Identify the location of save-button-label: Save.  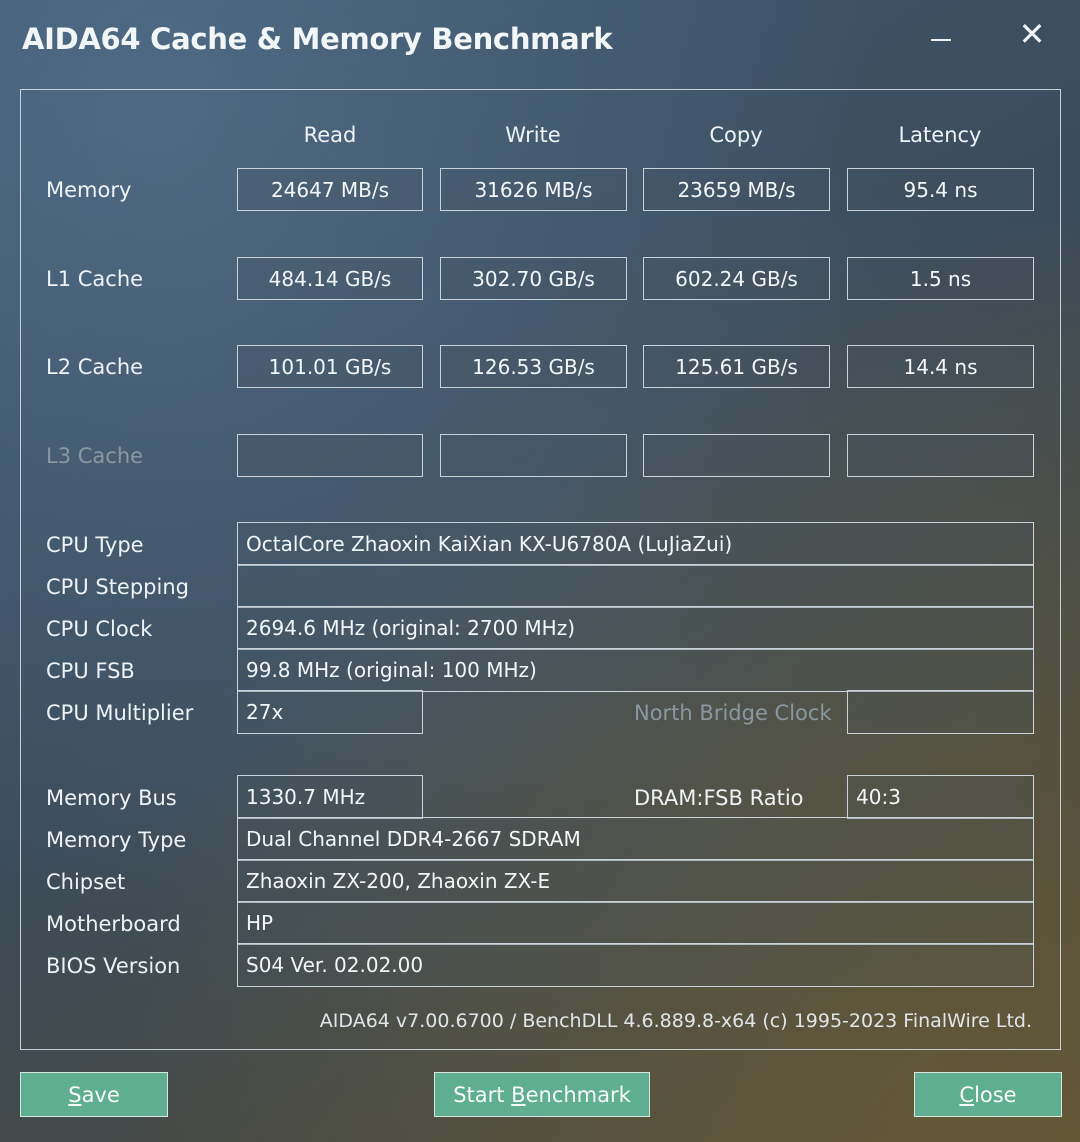
(94, 1094).